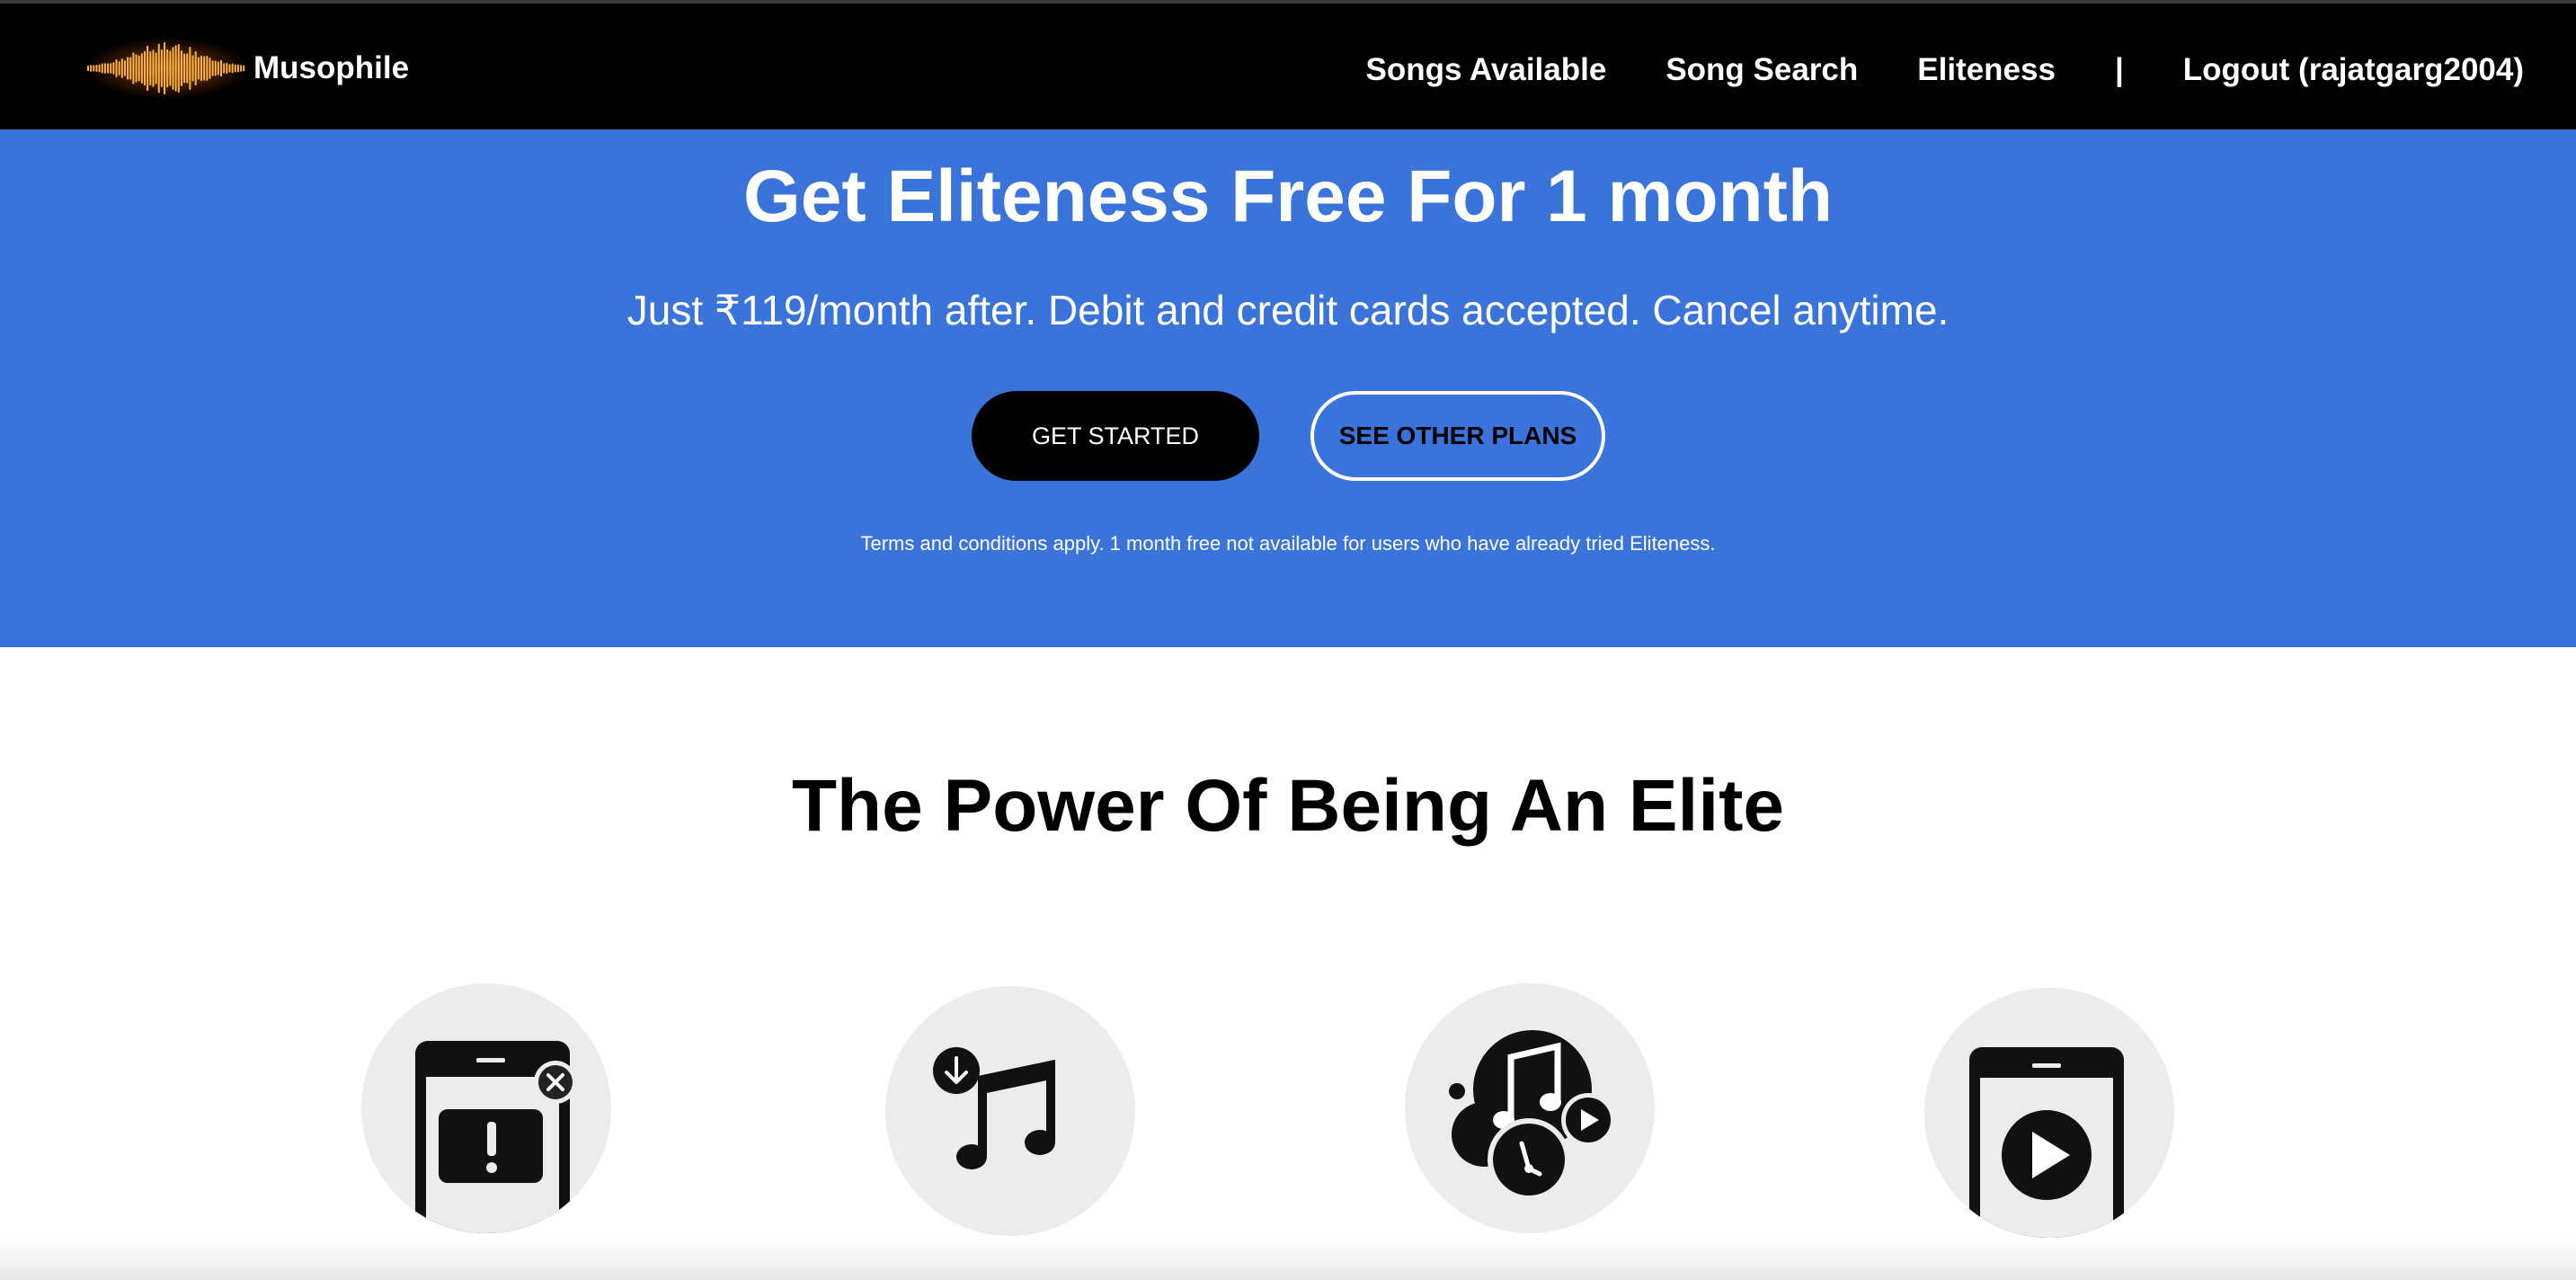 The image size is (2576, 1280). I want to click on see-other-plans-button: SEE OTHER PLANS, so click(1457, 436).